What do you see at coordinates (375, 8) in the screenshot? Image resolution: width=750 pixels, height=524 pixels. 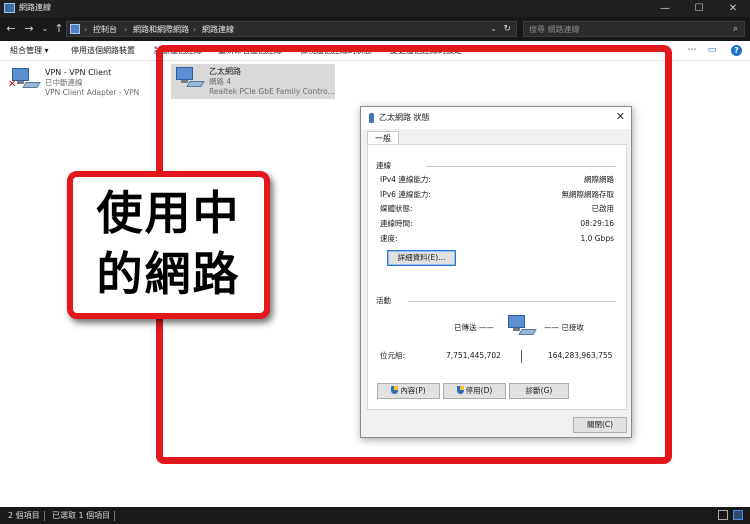 I see `title-bar: 網路連線 — ☐ ✕` at bounding box center [375, 8].